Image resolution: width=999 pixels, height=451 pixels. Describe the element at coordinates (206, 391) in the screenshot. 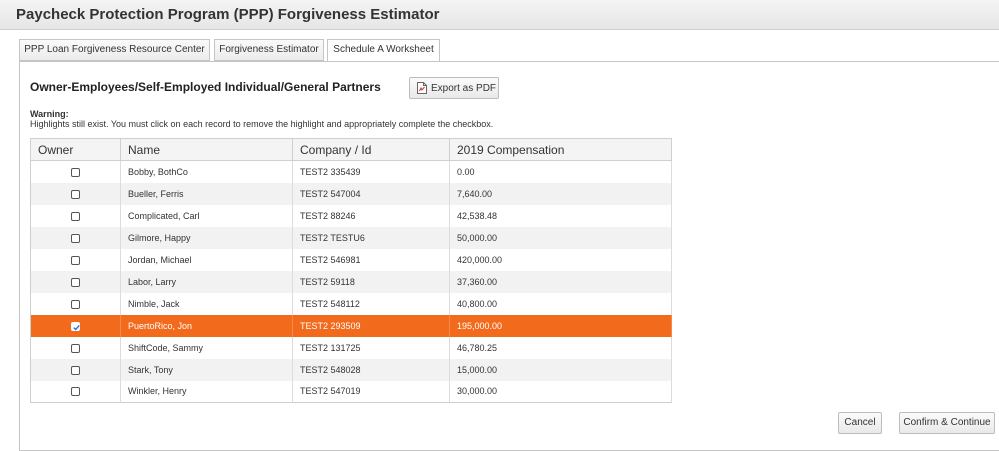

I see `name-cell: Winkler, Henry` at that location.